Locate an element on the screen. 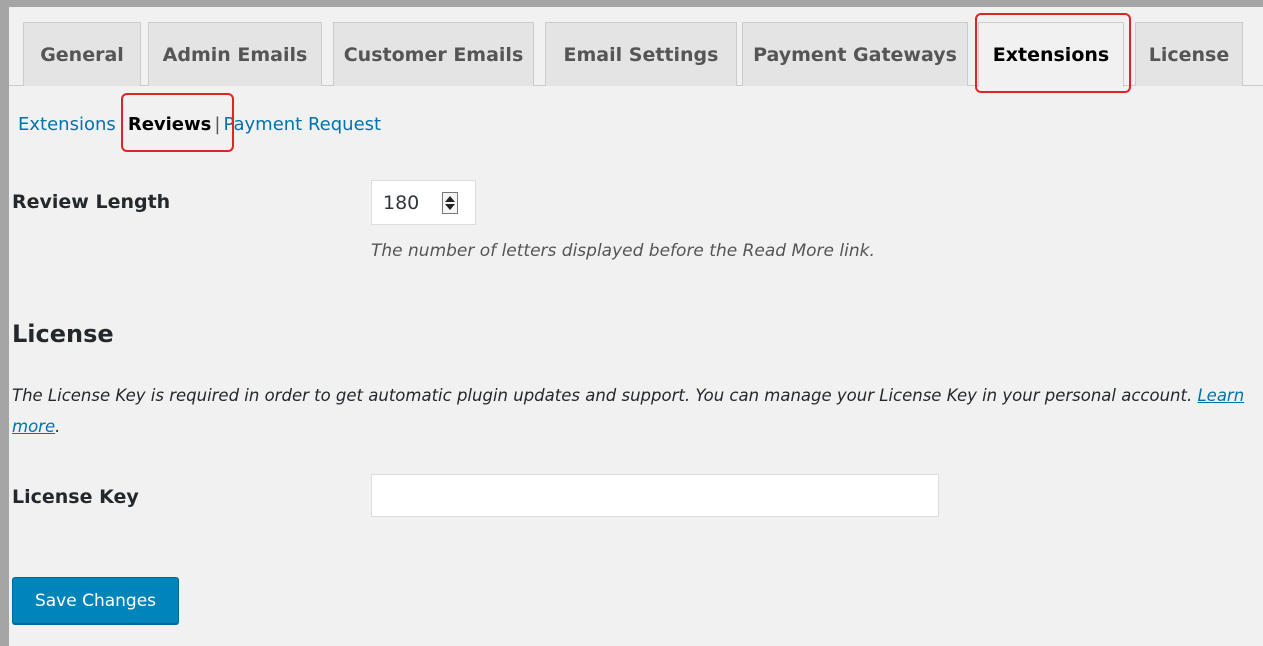 Image resolution: width=1263 pixels, height=646 pixels. subnav-payment-request-link: Payment Request is located at coordinates (302, 124).